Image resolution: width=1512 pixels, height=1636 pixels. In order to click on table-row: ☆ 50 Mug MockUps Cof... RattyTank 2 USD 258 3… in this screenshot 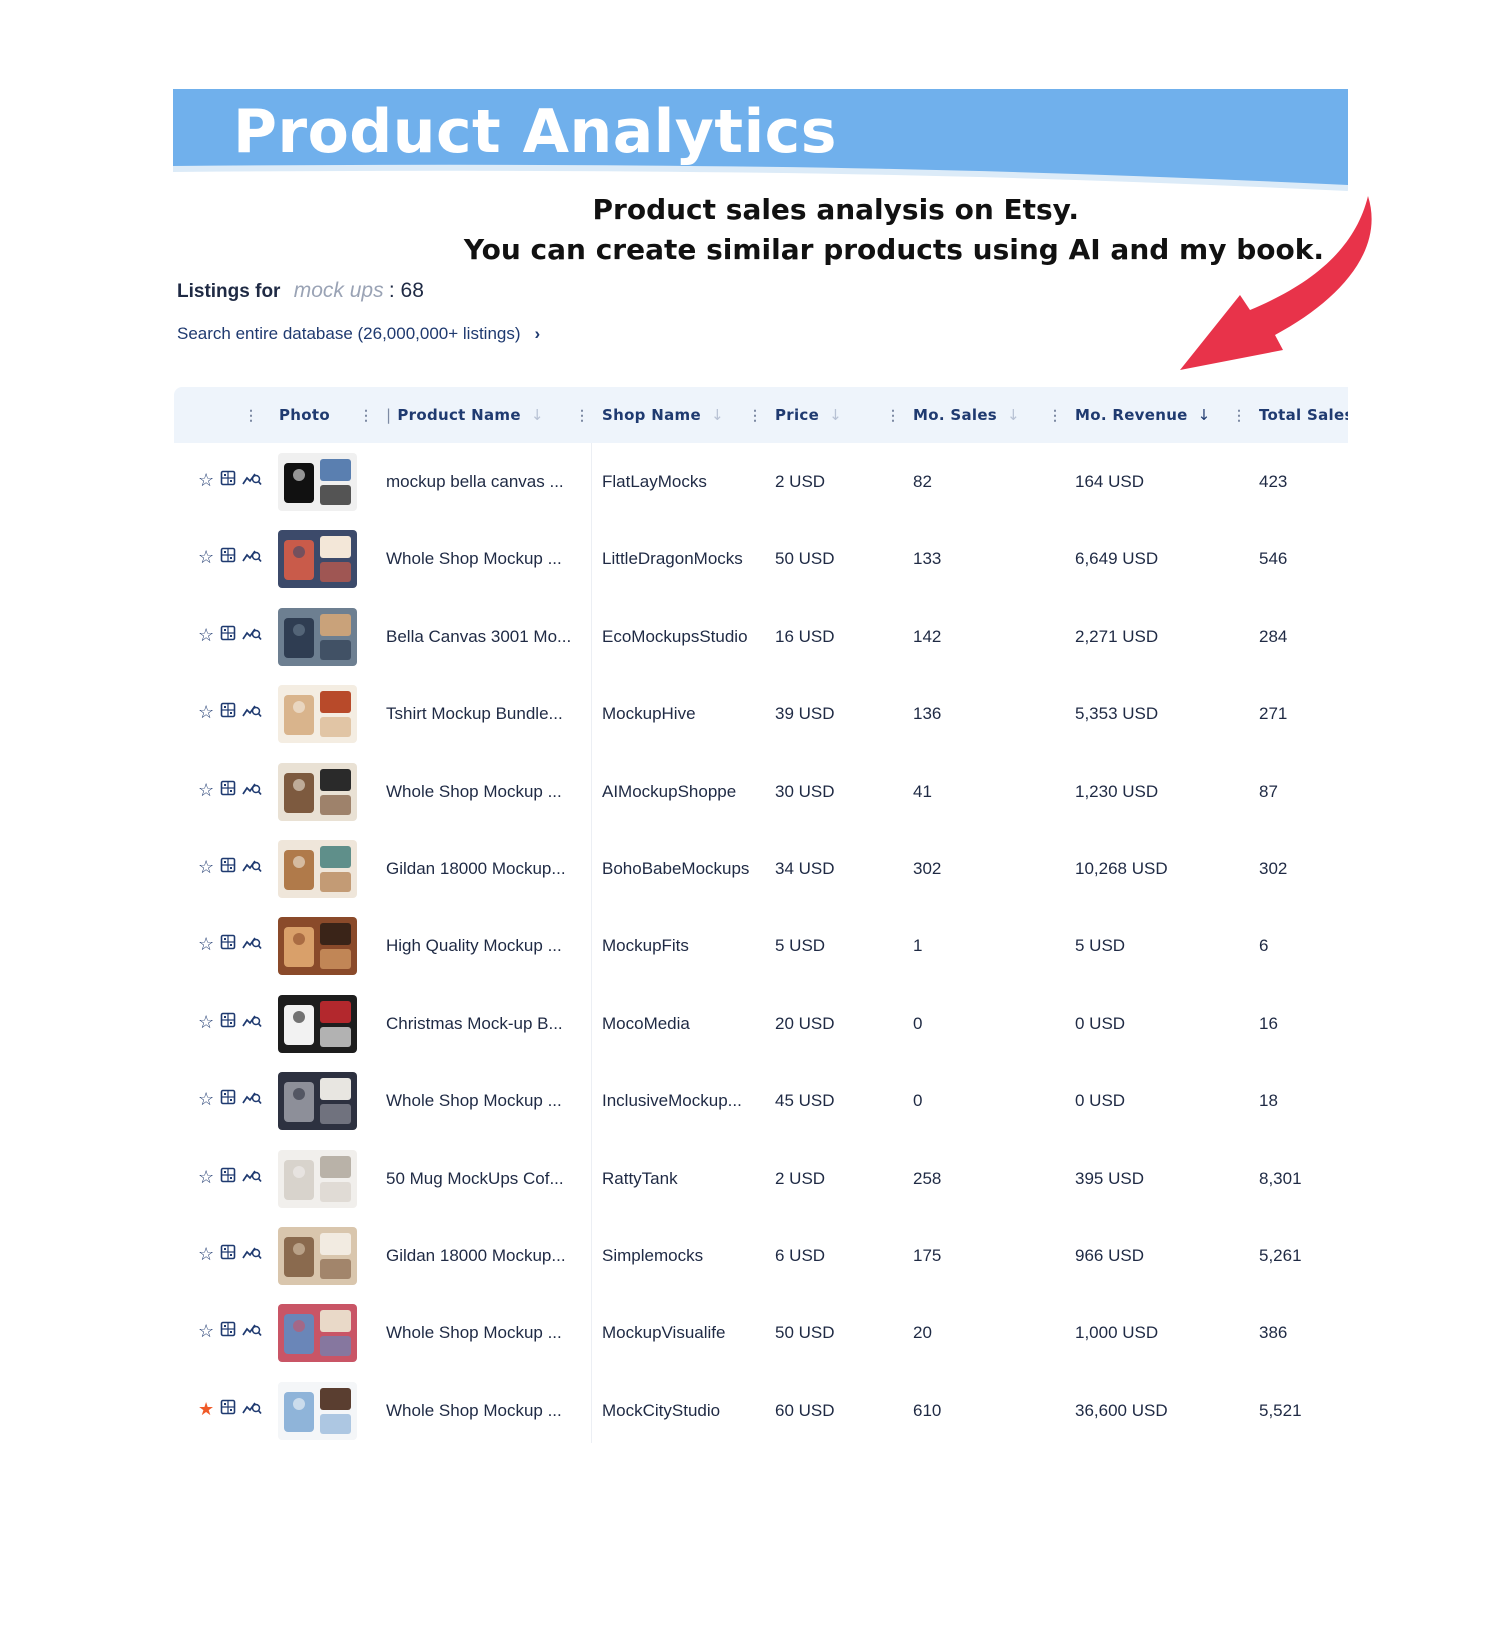, I will do `click(761, 1179)`.